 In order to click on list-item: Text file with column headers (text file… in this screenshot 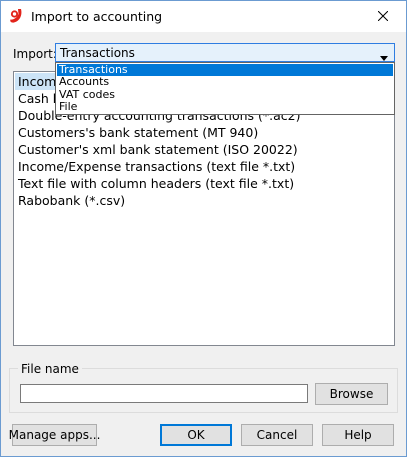, I will do `click(156, 183)`.